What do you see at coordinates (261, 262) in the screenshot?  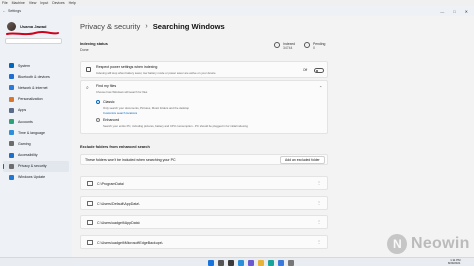 I see `file-explorer-icon` at bounding box center [261, 262].